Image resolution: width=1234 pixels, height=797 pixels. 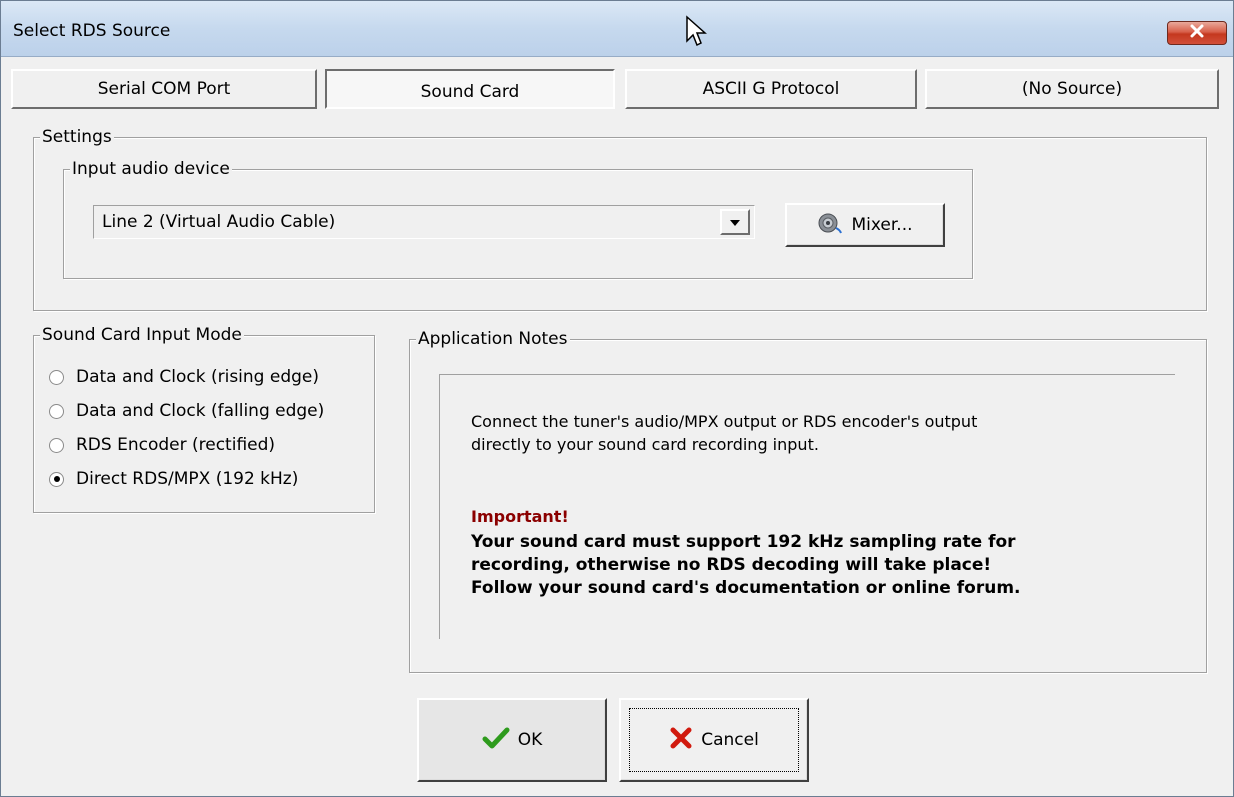 I want to click on chevron-down-icon, so click(x=735, y=222).